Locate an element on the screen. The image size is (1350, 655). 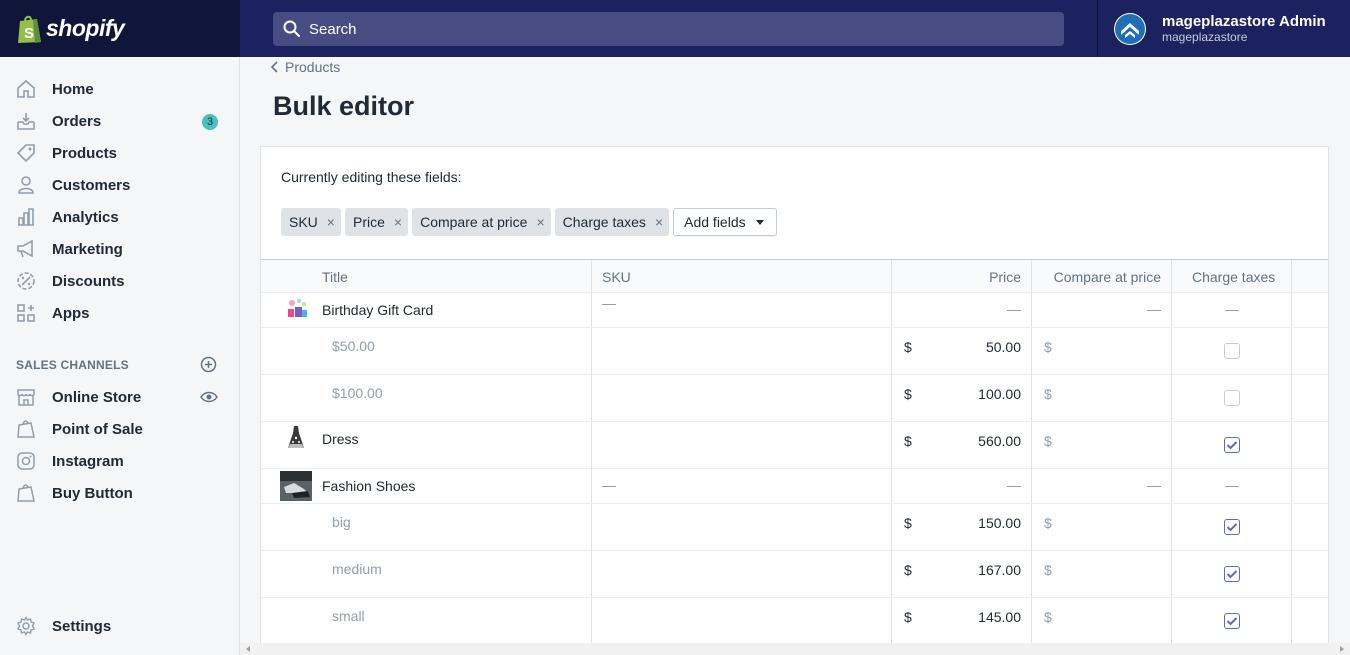
sidebar-item-analytics: Analytics is located at coordinates (119, 217).